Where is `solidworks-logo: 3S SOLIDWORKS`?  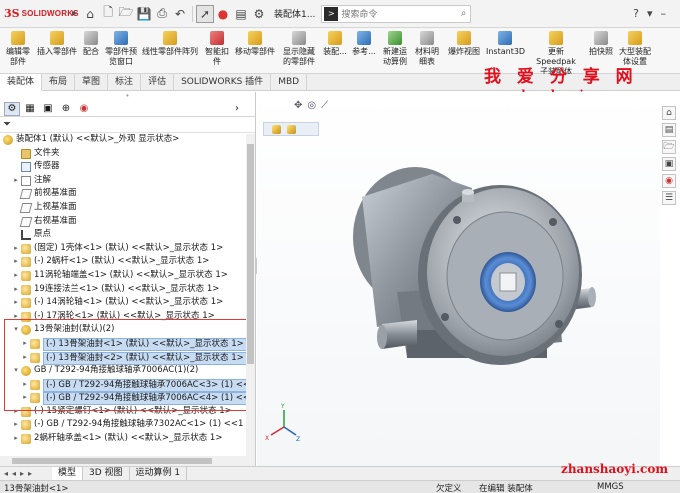 solidworks-logo: 3S SOLIDWORKS is located at coordinates (41, 13).